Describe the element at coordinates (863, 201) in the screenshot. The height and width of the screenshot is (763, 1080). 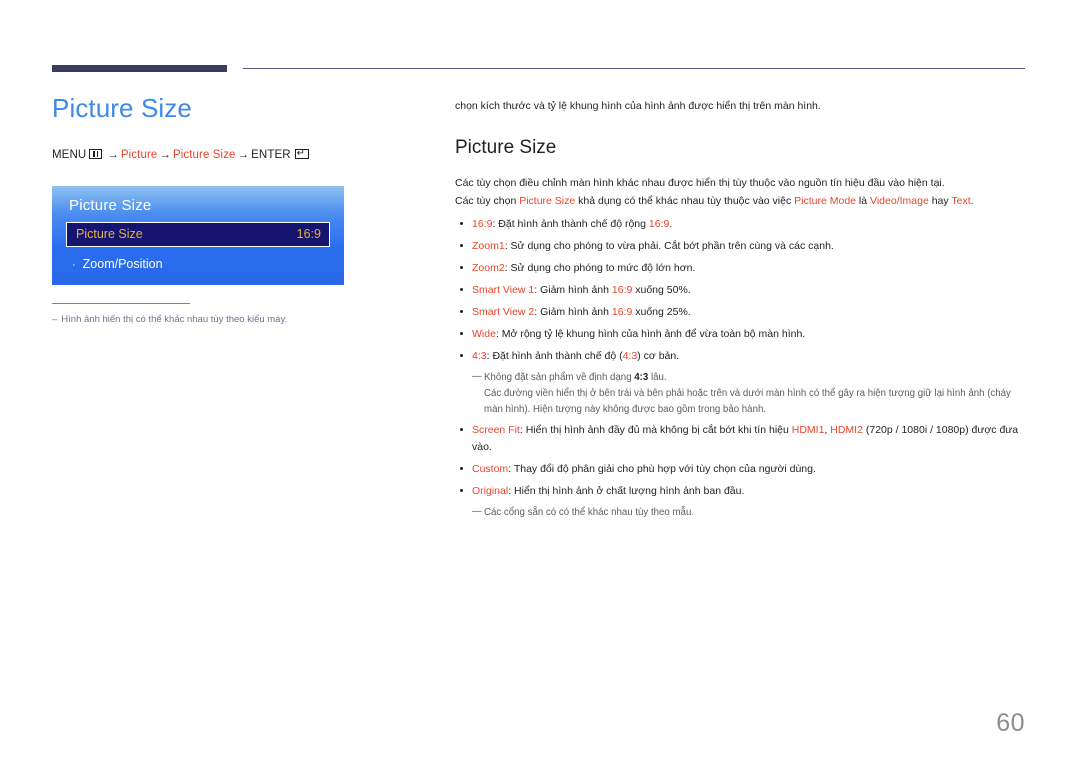
I see `p2-part3: là` at that location.